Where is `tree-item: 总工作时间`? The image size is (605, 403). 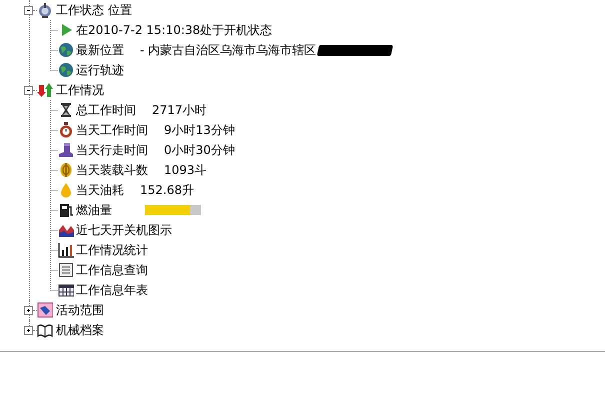 tree-item: 总工作时间 is located at coordinates (106, 110).